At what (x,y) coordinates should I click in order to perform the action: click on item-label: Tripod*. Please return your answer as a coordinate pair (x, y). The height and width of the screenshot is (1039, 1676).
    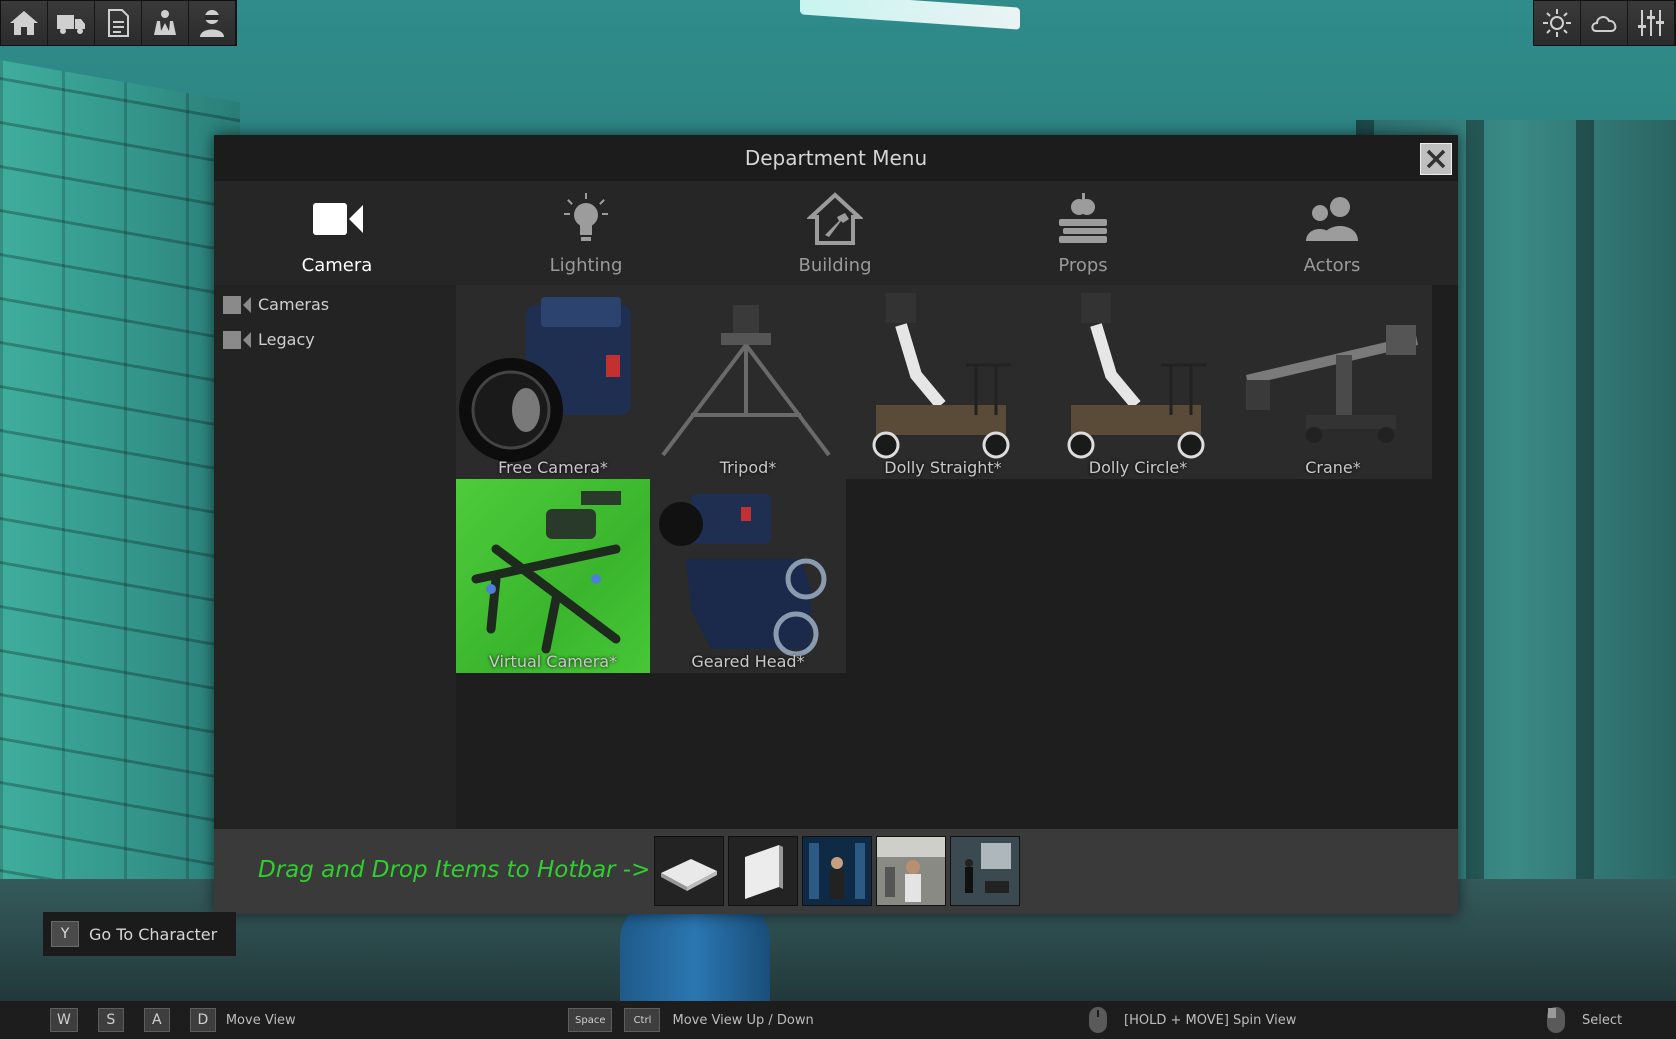
    Looking at the image, I should click on (748, 467).